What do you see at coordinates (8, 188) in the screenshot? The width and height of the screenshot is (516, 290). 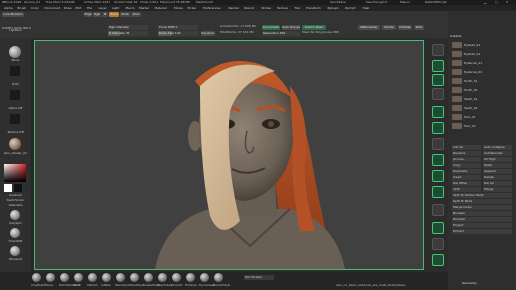 I see `main-color-swatch` at bounding box center [8, 188].